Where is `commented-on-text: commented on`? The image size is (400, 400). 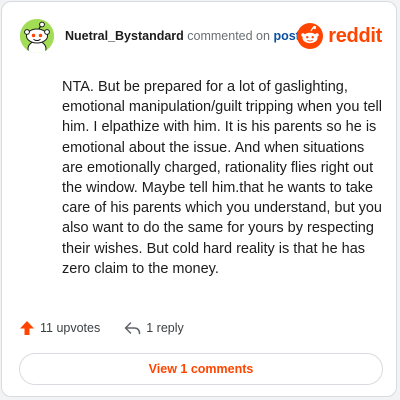
commented-on-text: commented on is located at coordinates (228, 36).